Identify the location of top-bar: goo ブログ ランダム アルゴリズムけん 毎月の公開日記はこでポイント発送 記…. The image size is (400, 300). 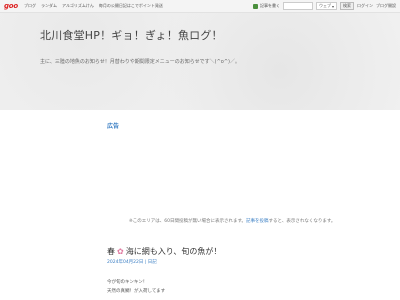
(200, 6).